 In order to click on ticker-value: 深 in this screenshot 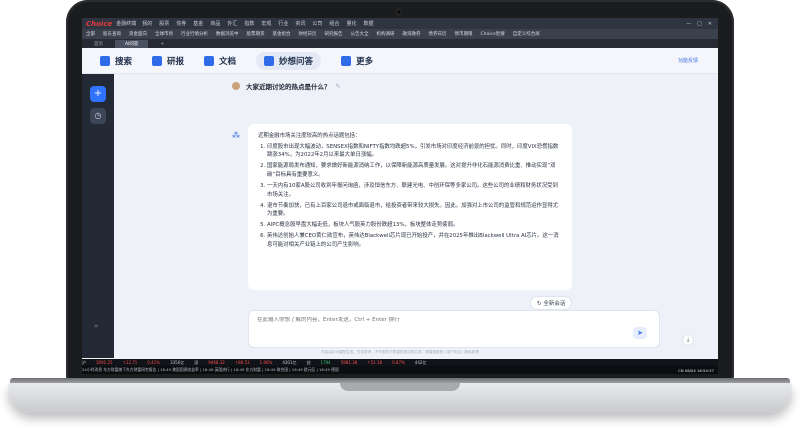, I will do `click(196, 362)`.